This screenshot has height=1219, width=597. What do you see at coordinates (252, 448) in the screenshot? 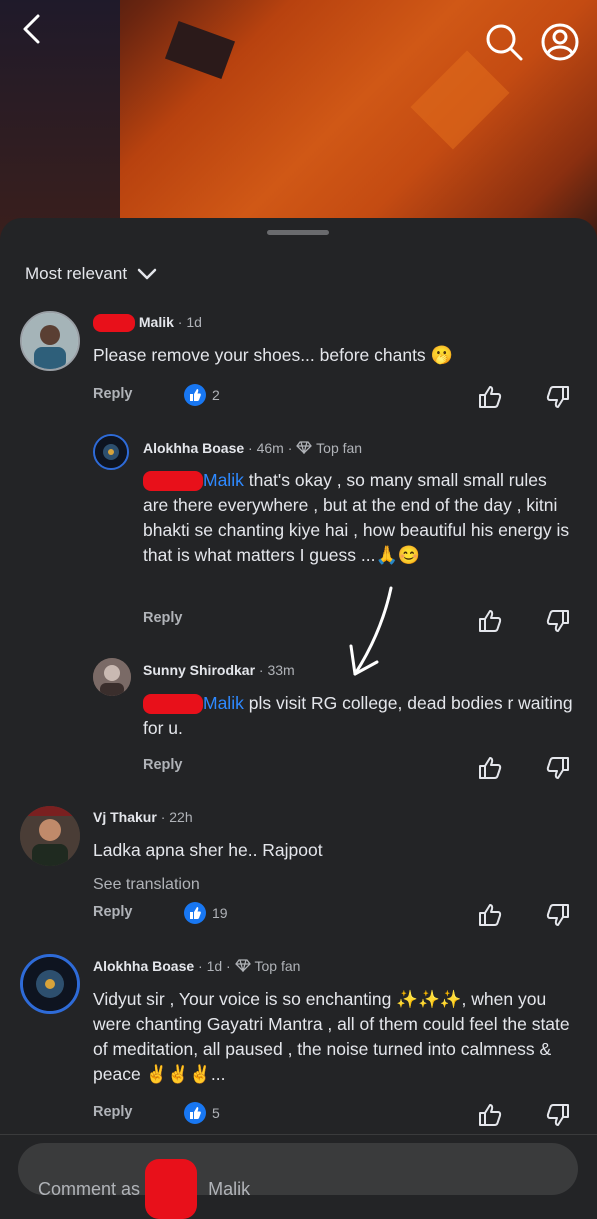
I see `comment-author: Alokhha Boase · 46m · Top fan` at bounding box center [252, 448].